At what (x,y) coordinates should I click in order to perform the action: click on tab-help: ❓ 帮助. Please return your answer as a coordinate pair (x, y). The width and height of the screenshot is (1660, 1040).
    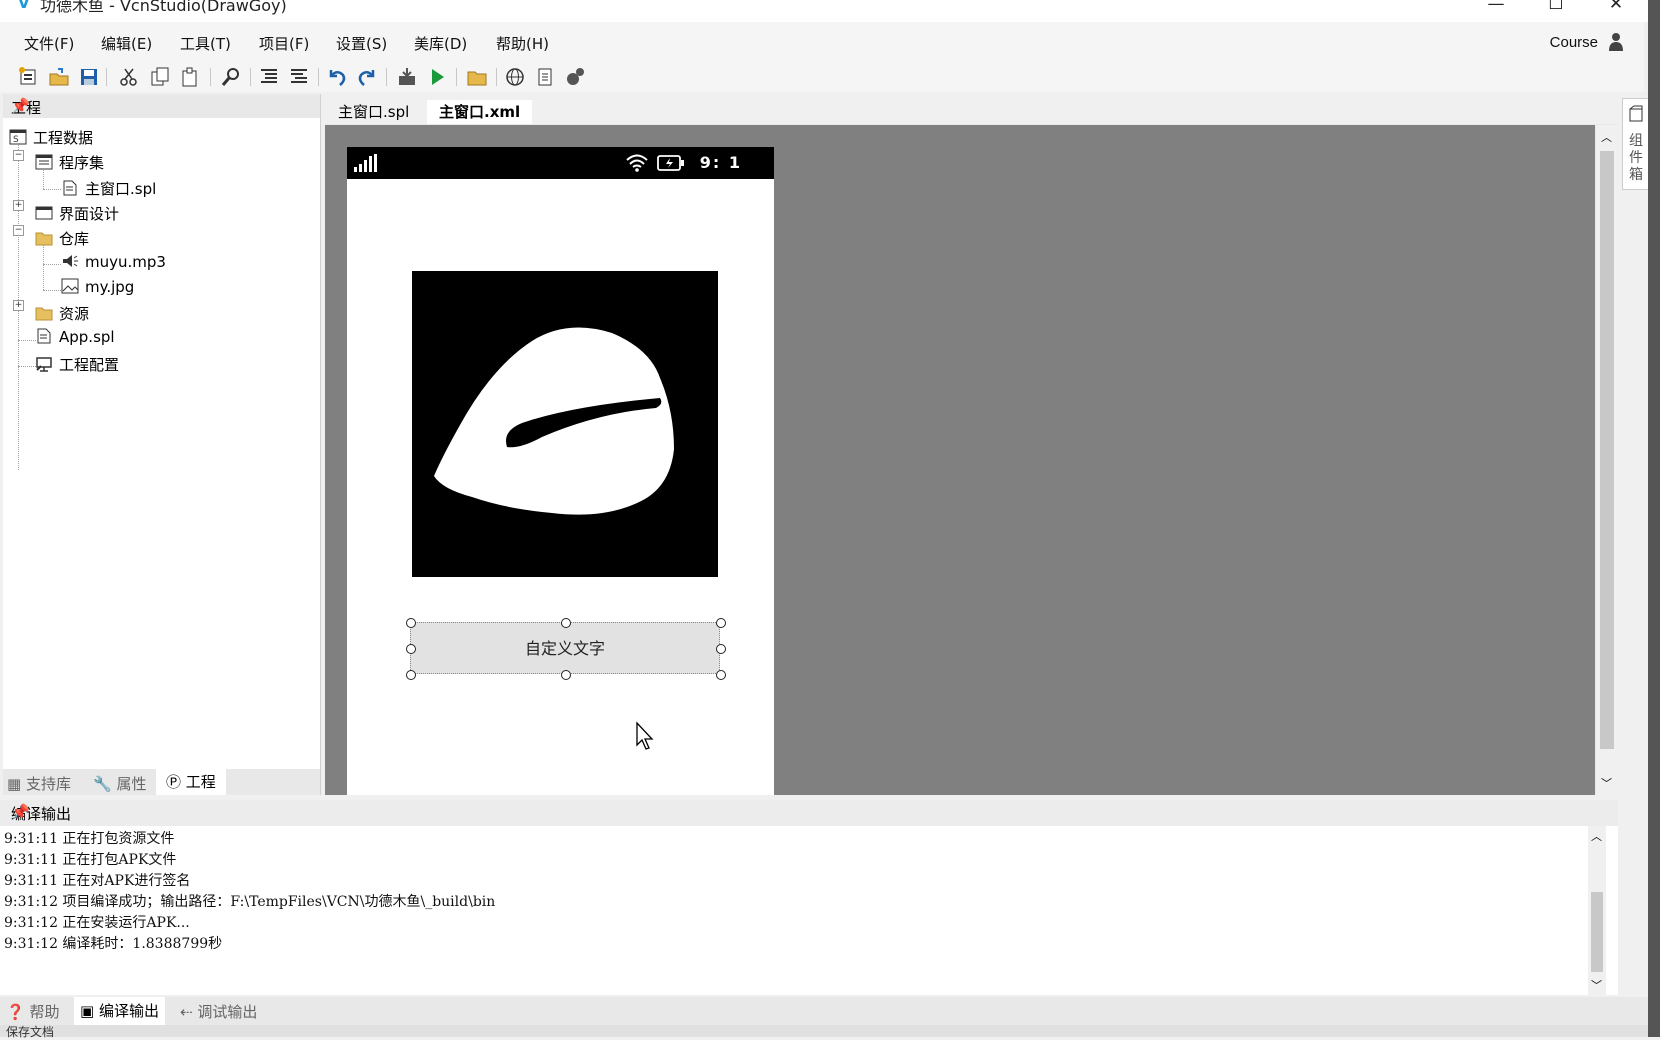
    Looking at the image, I should click on (32, 1011).